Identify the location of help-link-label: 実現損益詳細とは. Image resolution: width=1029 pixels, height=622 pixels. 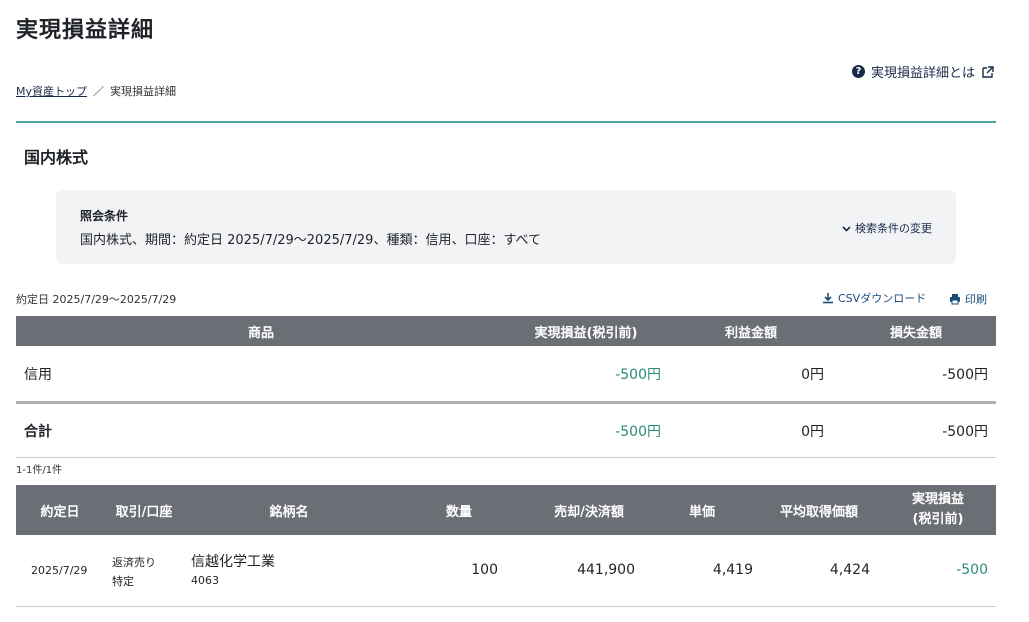
(922, 73).